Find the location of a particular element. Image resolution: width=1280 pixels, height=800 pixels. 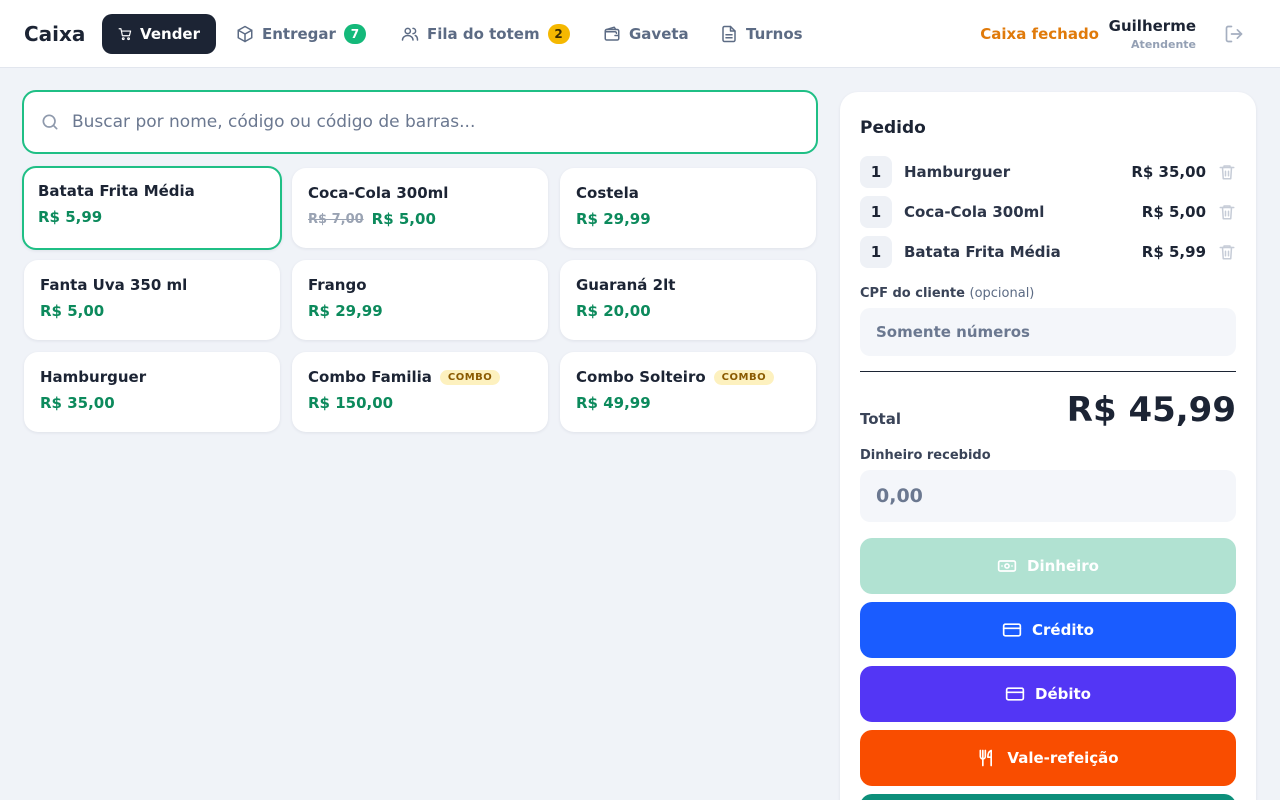

tab-vender: Vender is located at coordinates (159, 34).